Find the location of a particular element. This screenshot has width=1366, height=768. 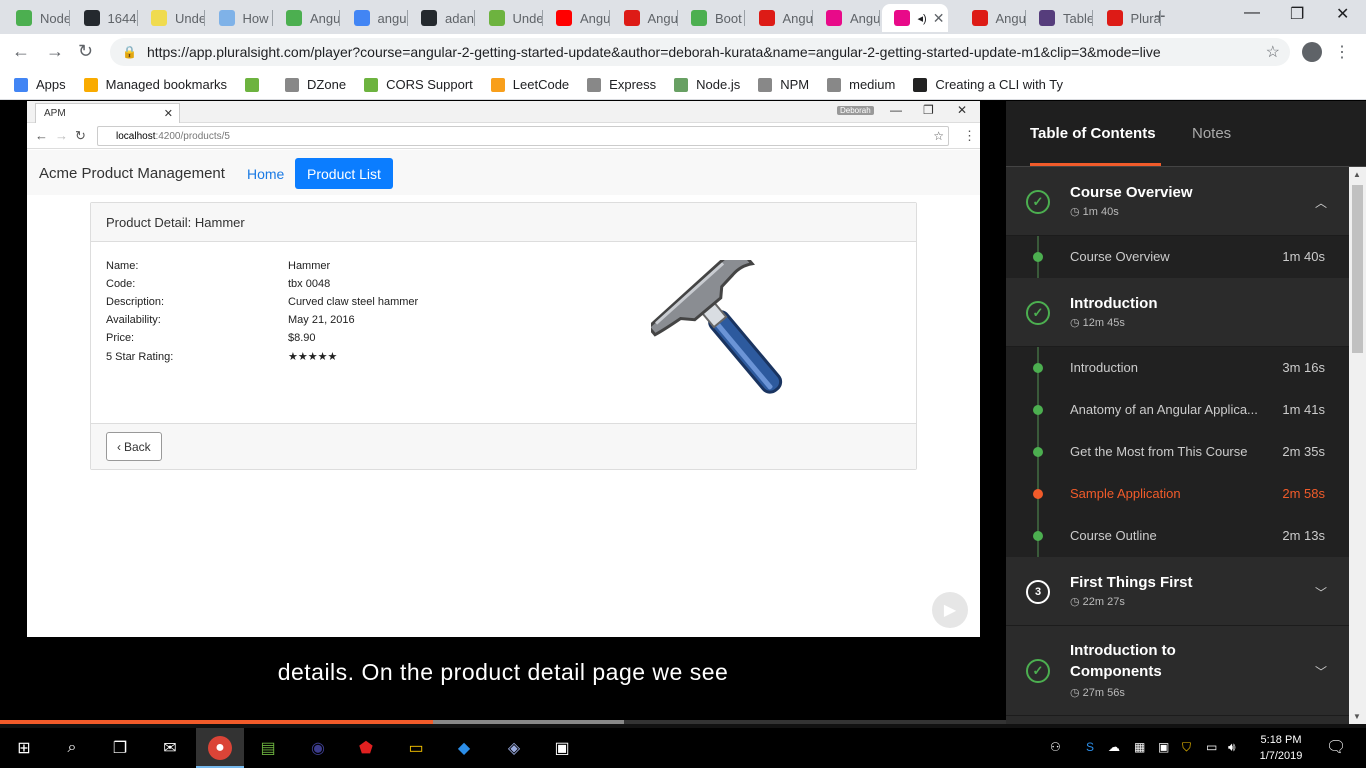

shield-icon: ⛉ is located at coordinates (1186, 747).